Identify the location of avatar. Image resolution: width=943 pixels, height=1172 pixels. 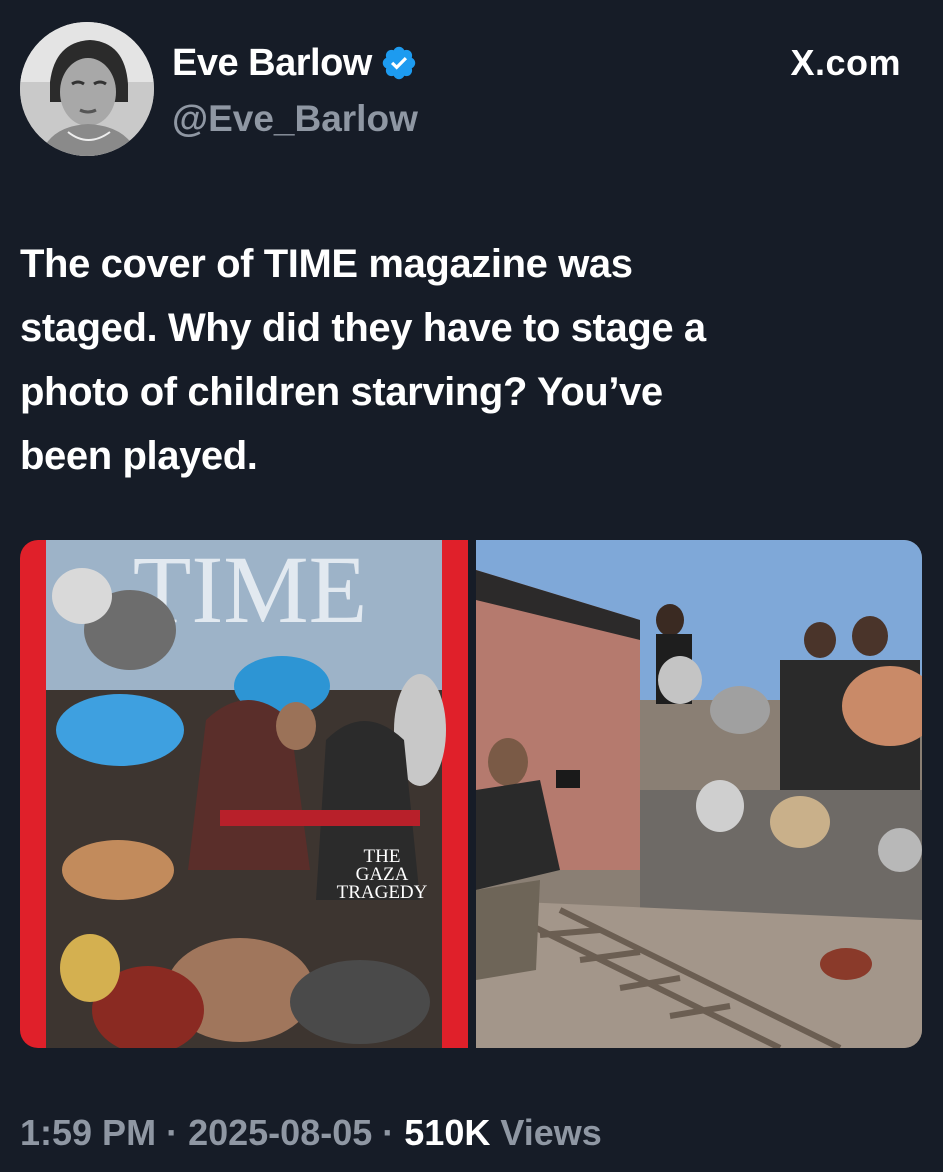
(87, 89).